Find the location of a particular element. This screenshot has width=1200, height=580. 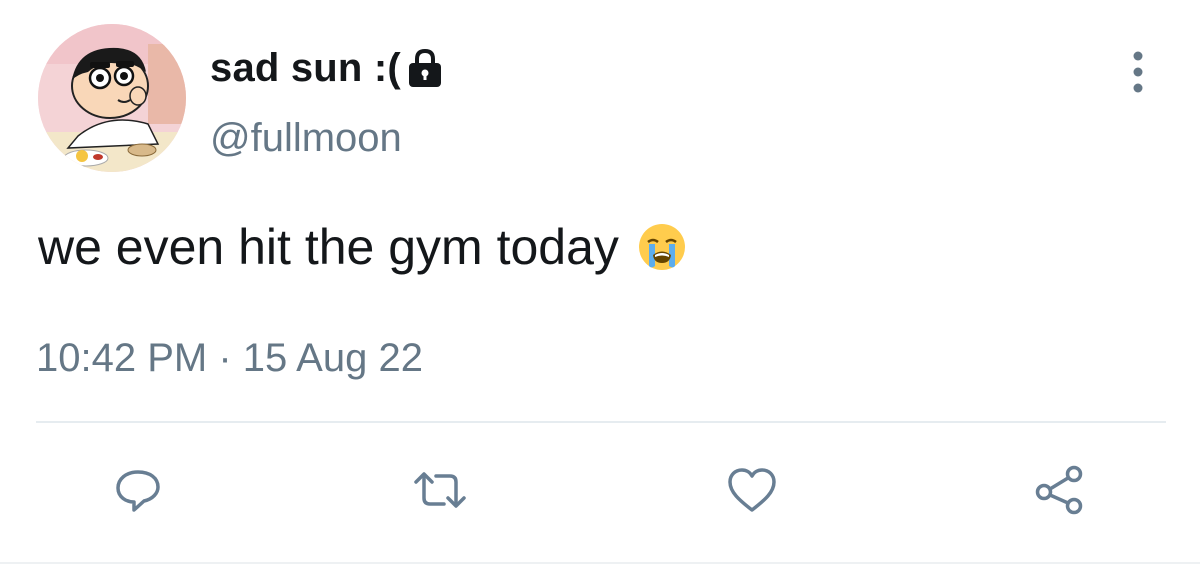

lock-icon is located at coordinates (425, 68).